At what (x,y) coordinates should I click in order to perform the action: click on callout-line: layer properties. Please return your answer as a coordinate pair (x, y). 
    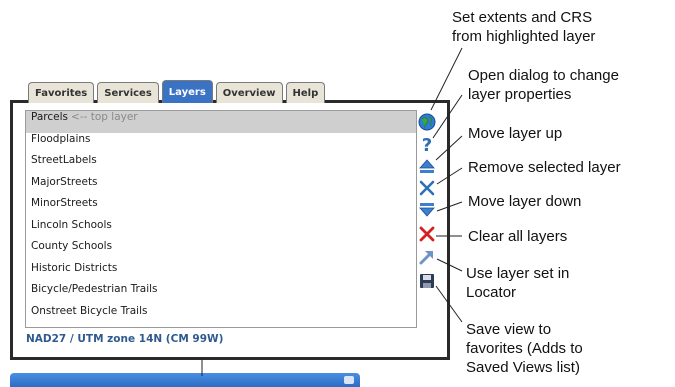
    Looking at the image, I should click on (520, 94).